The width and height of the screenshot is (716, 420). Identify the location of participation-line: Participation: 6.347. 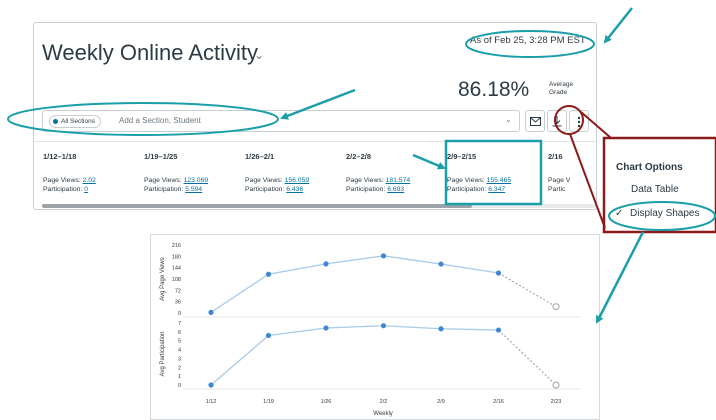
(476, 189).